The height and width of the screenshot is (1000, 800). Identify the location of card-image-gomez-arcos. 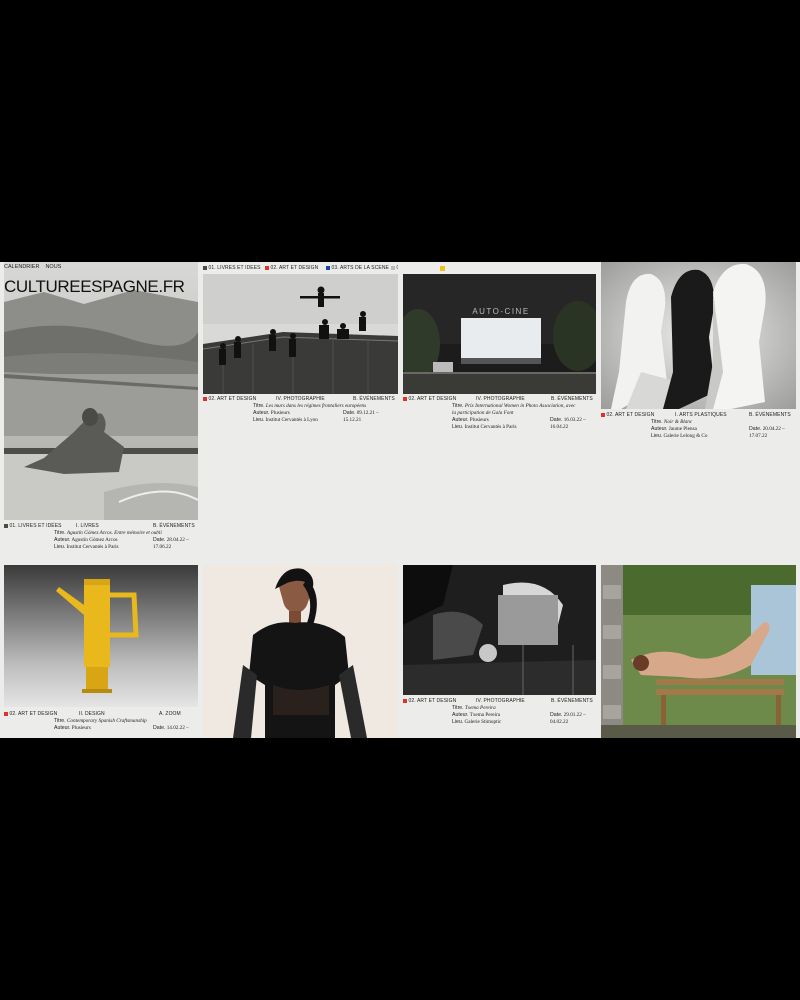
(101, 391).